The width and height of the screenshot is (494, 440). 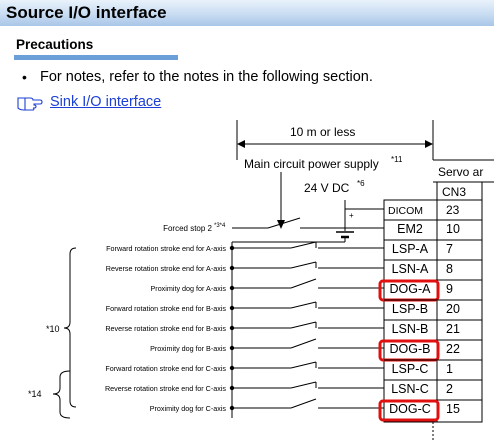 I want to click on signal-name: DOG-B, so click(x=410, y=349).